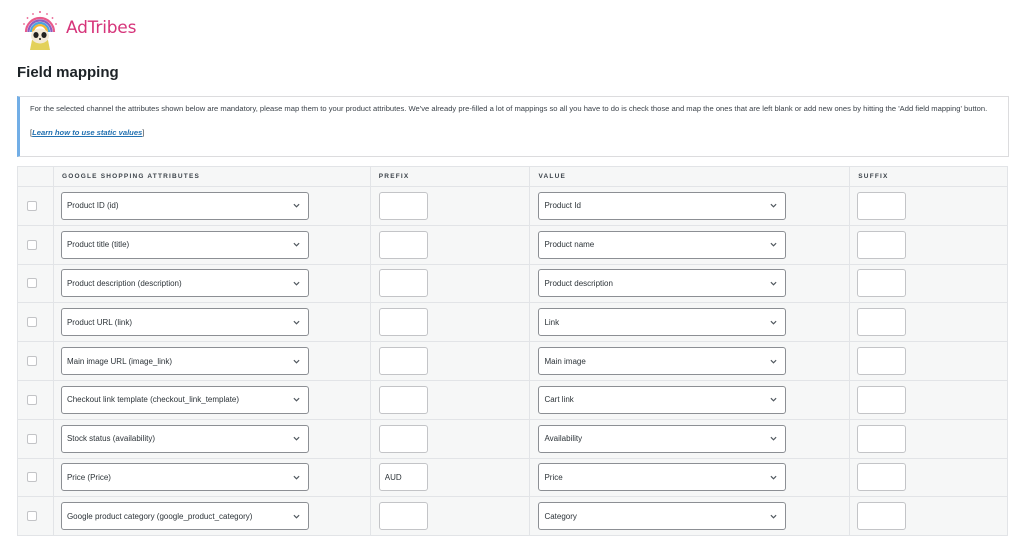 This screenshot has height=536, width=1024. I want to click on value-select-value: Link, so click(552, 322).